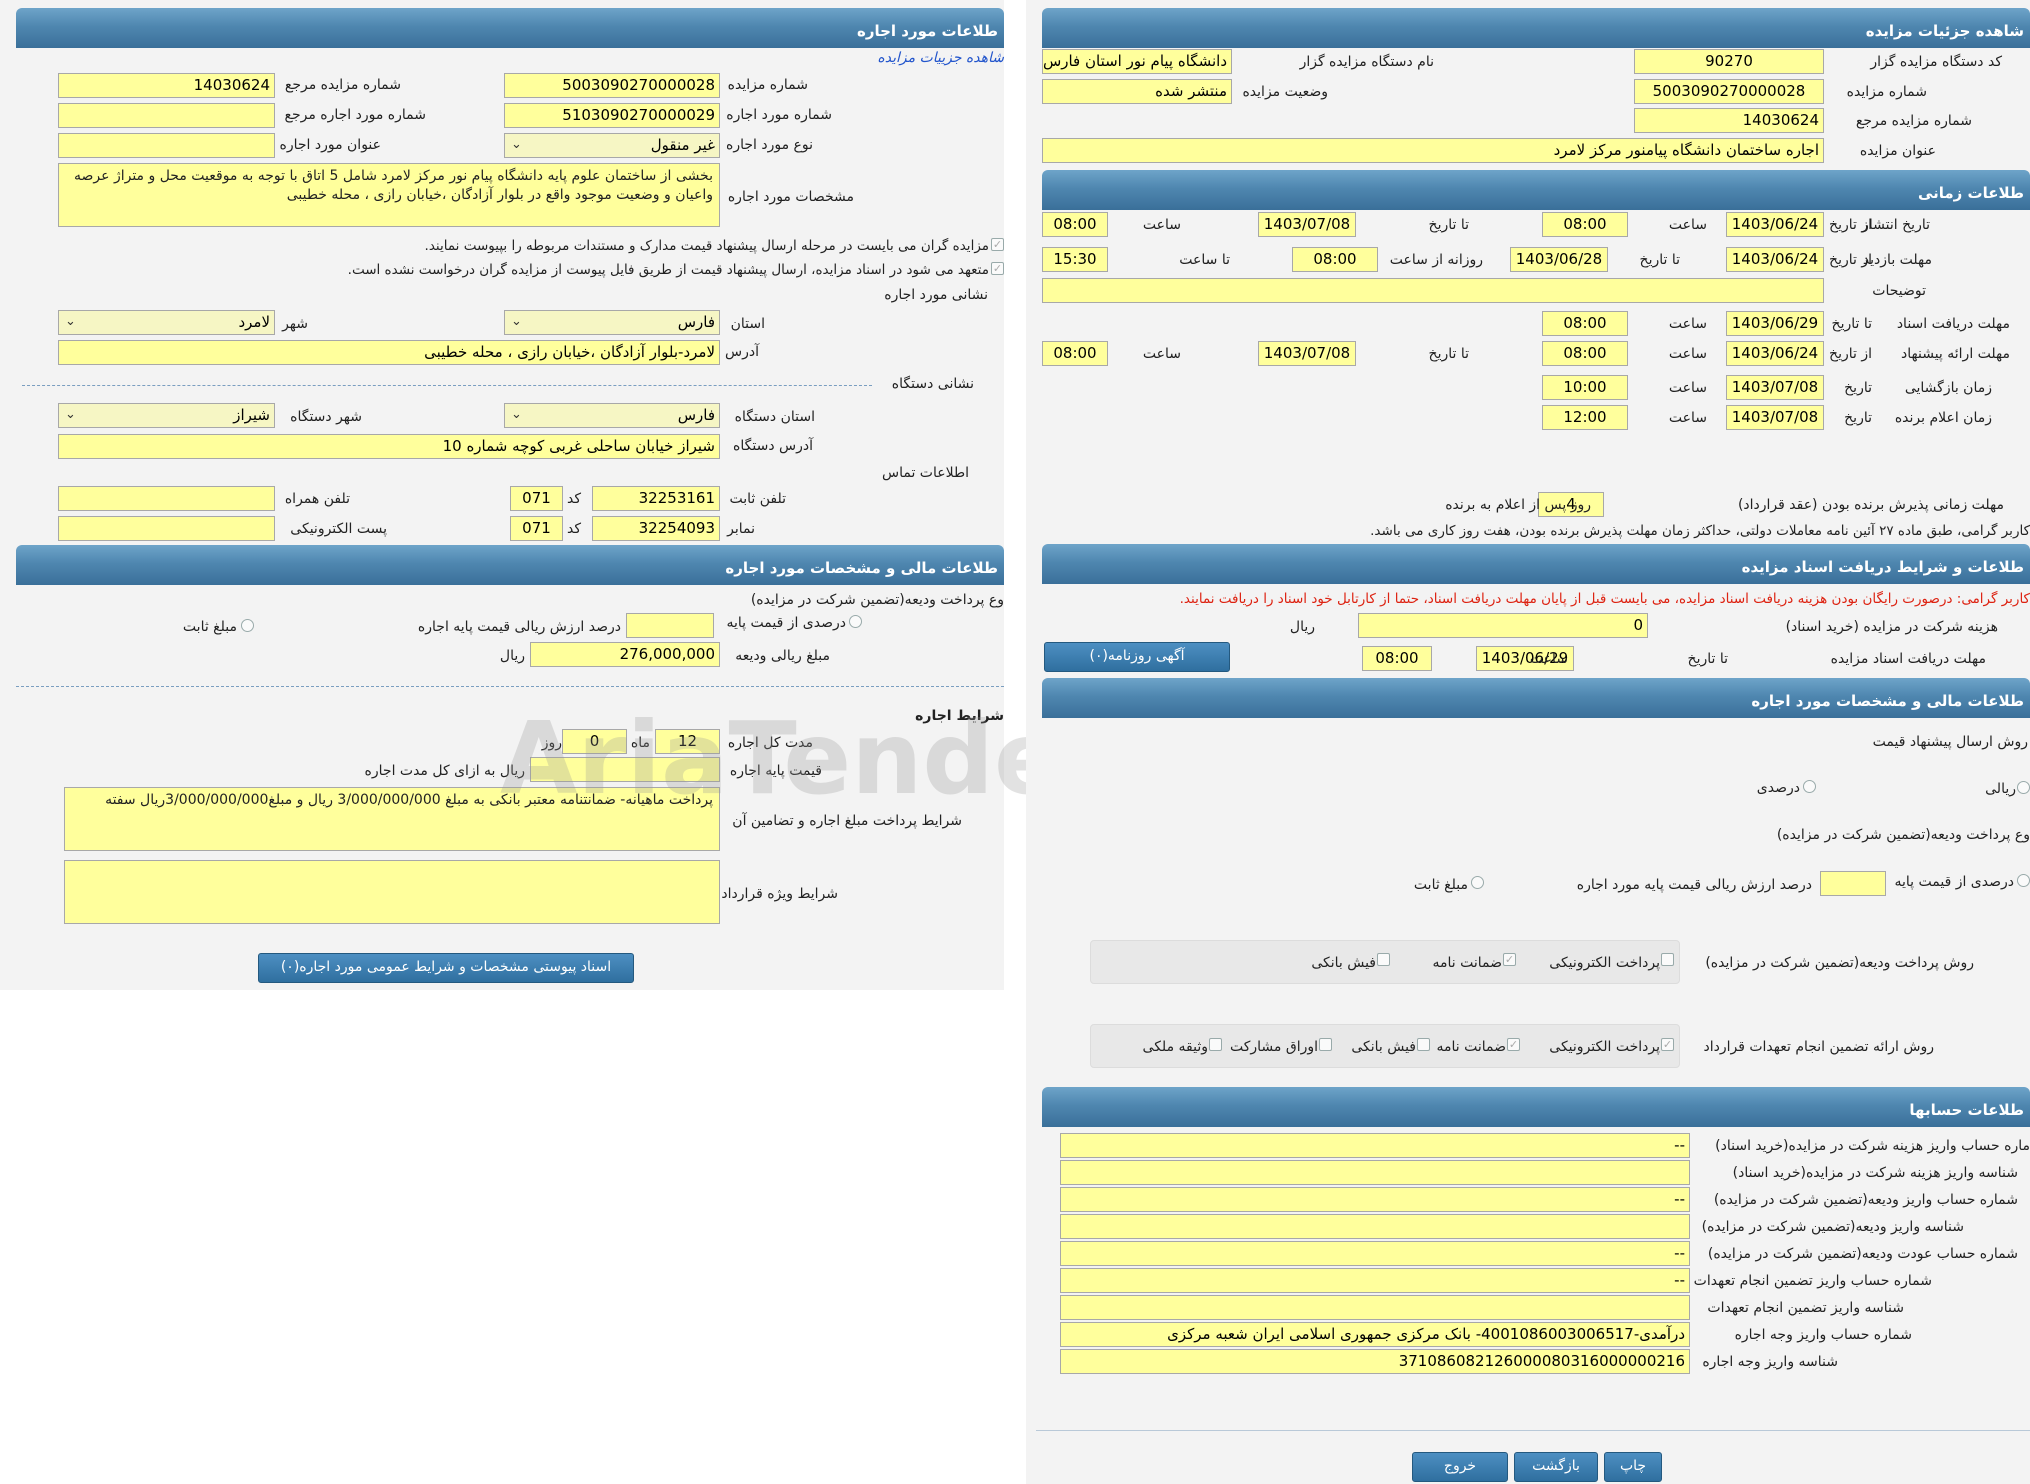 This screenshot has height=1484, width=2030. Describe the element at coordinates (612, 322) in the screenshot. I see `province-select: فارس ⌄` at that location.